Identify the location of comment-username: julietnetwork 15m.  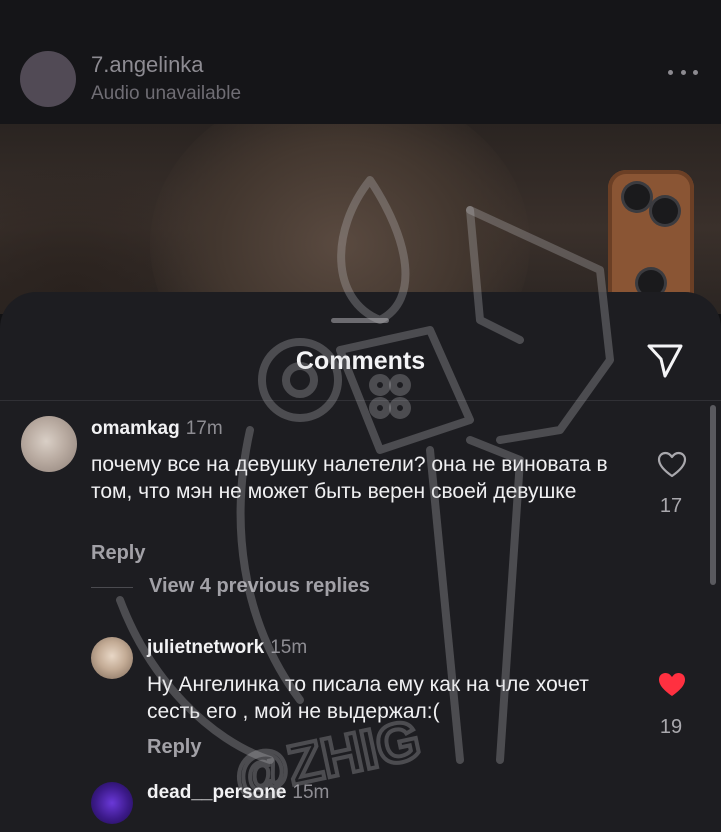
(227, 648).